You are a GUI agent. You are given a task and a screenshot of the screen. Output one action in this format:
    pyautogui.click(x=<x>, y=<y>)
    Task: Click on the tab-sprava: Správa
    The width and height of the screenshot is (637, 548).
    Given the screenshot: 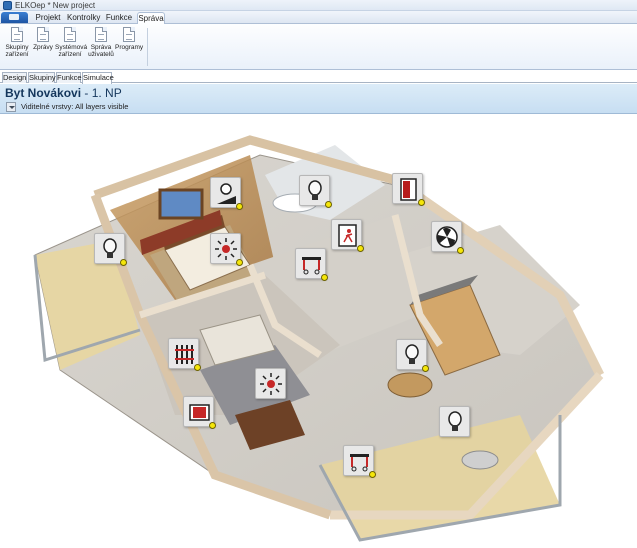 What is the action you would take?
    pyautogui.click(x=151, y=18)
    